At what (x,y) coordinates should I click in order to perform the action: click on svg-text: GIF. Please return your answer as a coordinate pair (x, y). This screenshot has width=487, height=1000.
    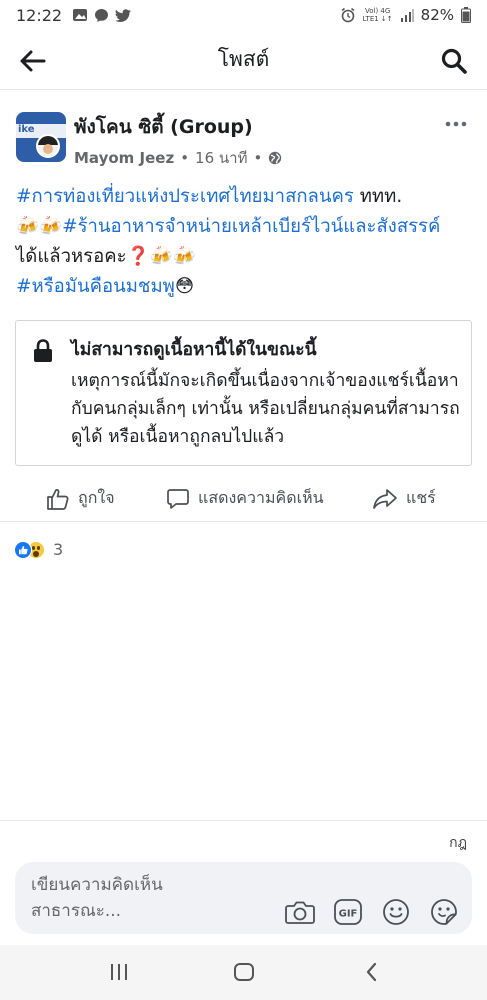
    Looking at the image, I should click on (348, 914).